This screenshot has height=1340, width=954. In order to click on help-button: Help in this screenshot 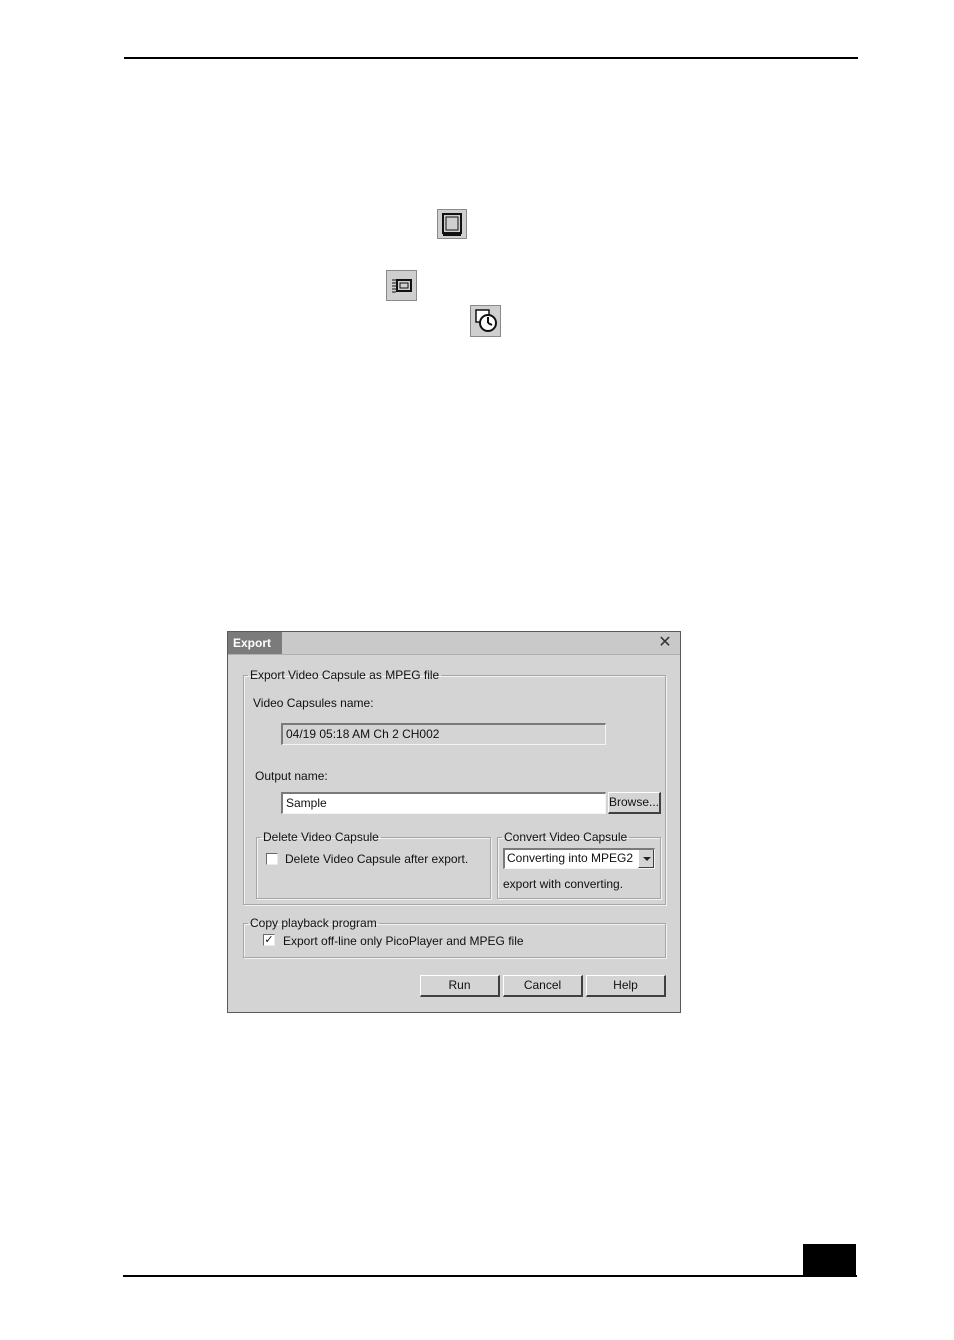, I will do `click(626, 986)`.